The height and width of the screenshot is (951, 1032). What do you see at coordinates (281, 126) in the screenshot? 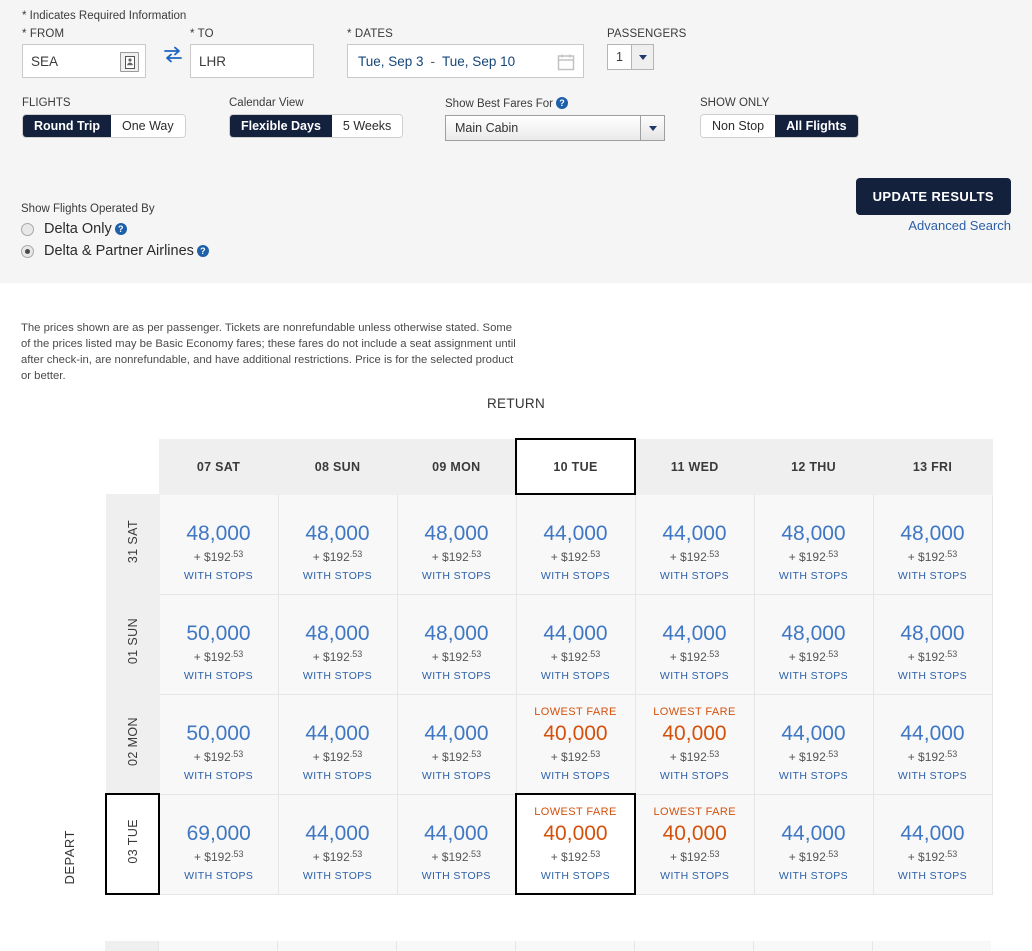
I see `calendar-view-option-flexible-days: Flexible Days` at bounding box center [281, 126].